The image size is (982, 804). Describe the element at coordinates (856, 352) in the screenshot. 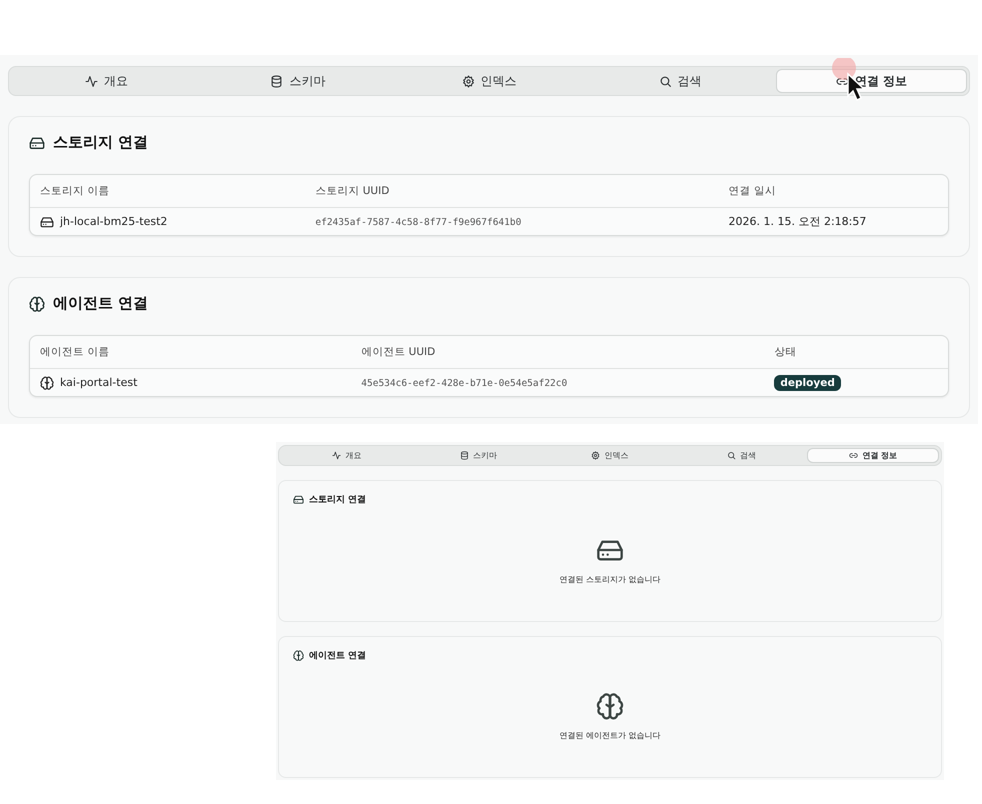

I see `column-header: 상태` at that location.